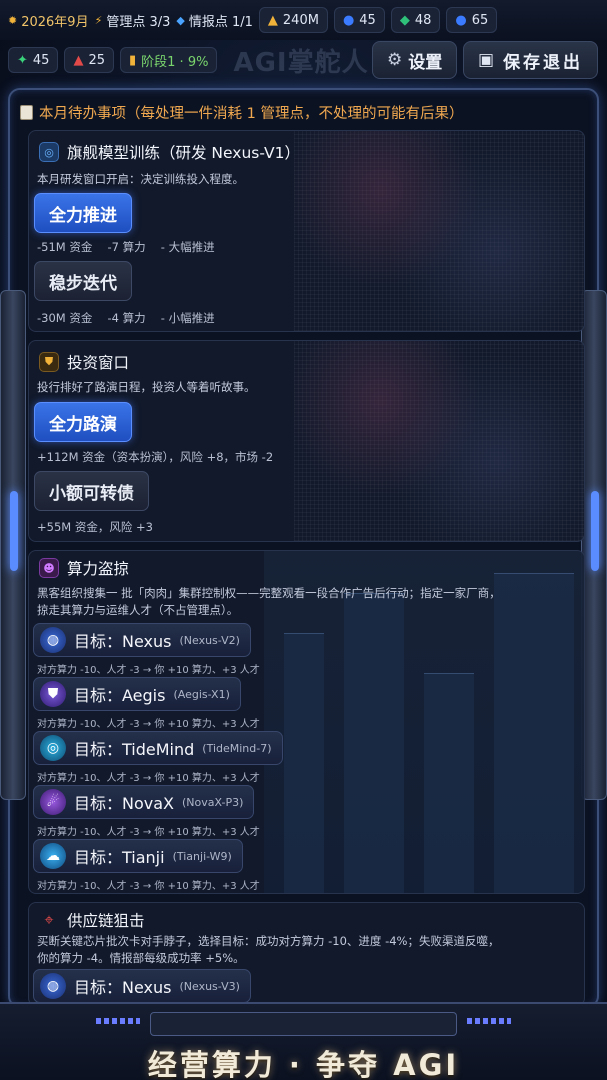 The image size is (607, 1080). Describe the element at coordinates (91, 491) in the screenshot. I see `small-convertible-bond-button: 小额可转债` at that location.